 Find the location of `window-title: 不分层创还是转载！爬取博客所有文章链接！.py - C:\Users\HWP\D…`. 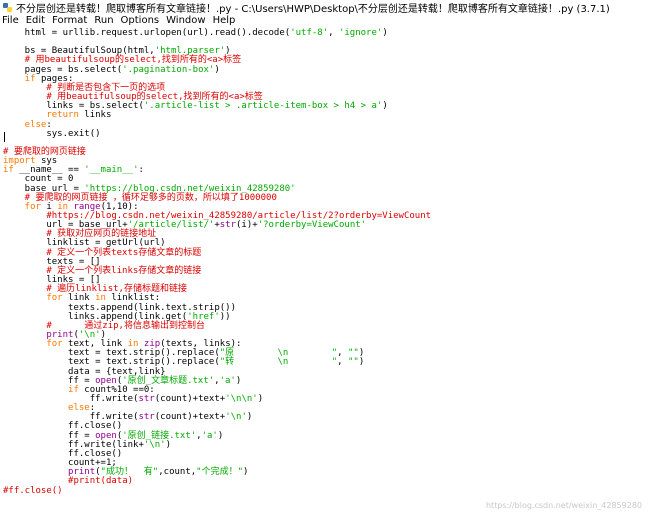

window-title: 不分层创还是转载！爬取博客所有文章链接！.py - C:\Users\HWP\D… is located at coordinates (313, 9).